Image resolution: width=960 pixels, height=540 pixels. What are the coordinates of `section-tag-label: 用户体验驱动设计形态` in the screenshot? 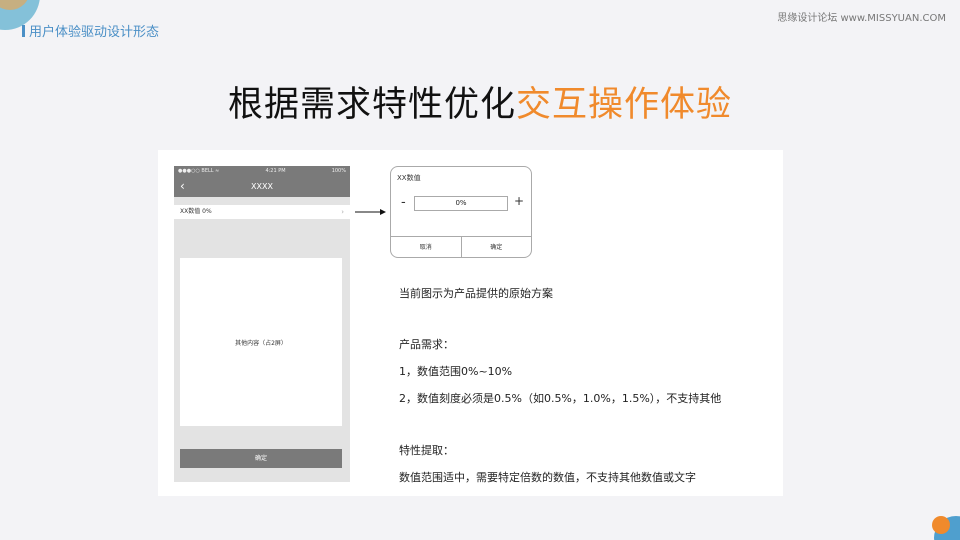 It's located at (94, 32).